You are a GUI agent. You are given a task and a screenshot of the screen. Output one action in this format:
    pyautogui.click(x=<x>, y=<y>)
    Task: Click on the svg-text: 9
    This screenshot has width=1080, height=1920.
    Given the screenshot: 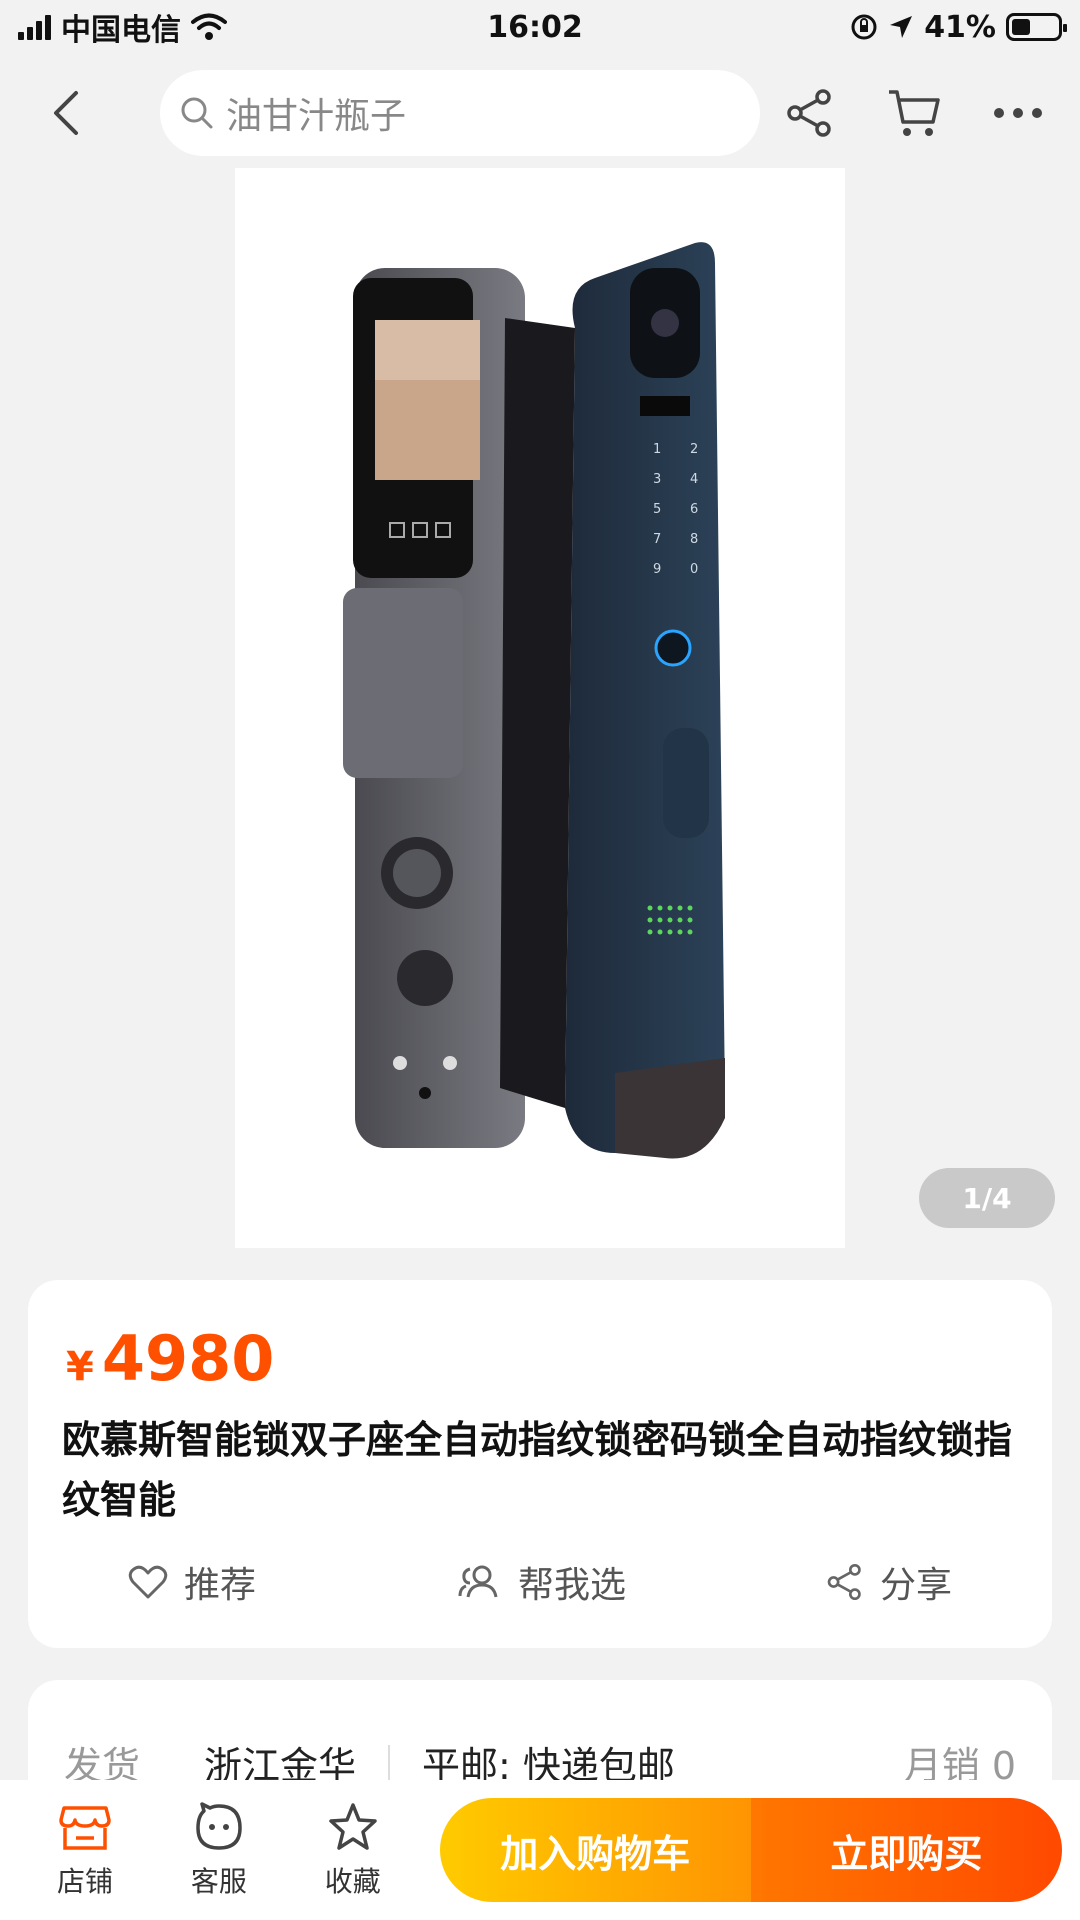 What is the action you would take?
    pyautogui.click(x=657, y=569)
    